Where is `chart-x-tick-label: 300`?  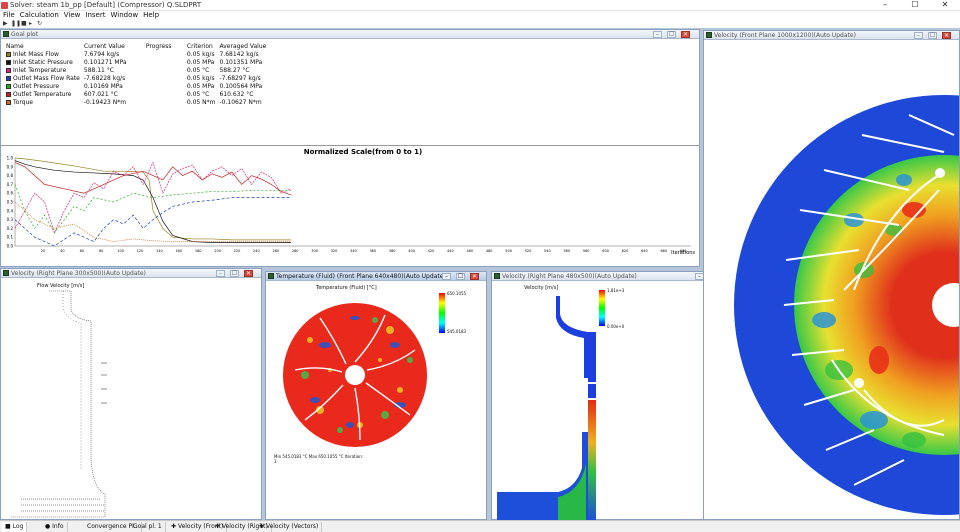
chart-x-tick-label: 300 is located at coordinates (314, 251).